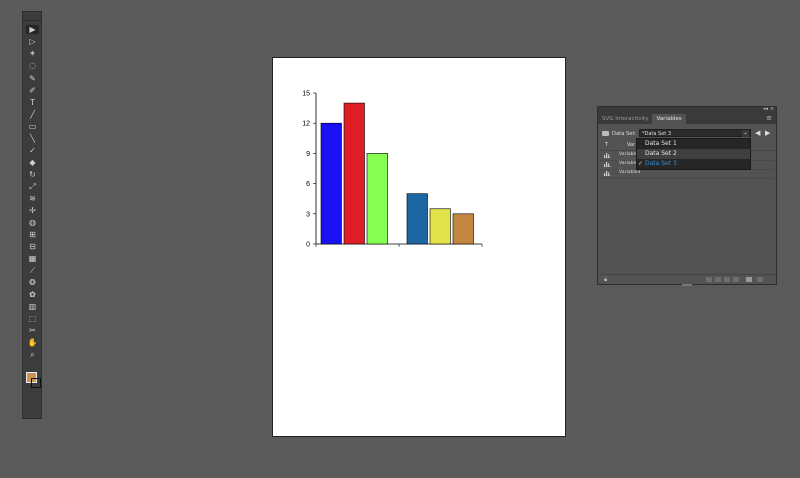 The width and height of the screenshot is (800, 478). I want to click on symbol-sprayer-tool-icon: ✿, so click(32, 294).